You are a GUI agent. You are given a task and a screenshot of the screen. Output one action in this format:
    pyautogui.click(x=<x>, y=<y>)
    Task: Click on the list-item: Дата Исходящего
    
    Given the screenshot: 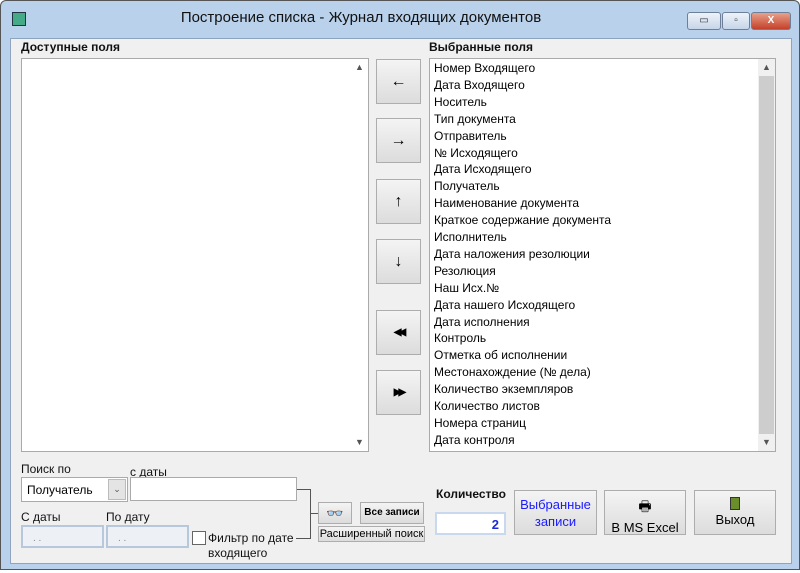 What is the action you would take?
    pyautogui.click(x=483, y=169)
    